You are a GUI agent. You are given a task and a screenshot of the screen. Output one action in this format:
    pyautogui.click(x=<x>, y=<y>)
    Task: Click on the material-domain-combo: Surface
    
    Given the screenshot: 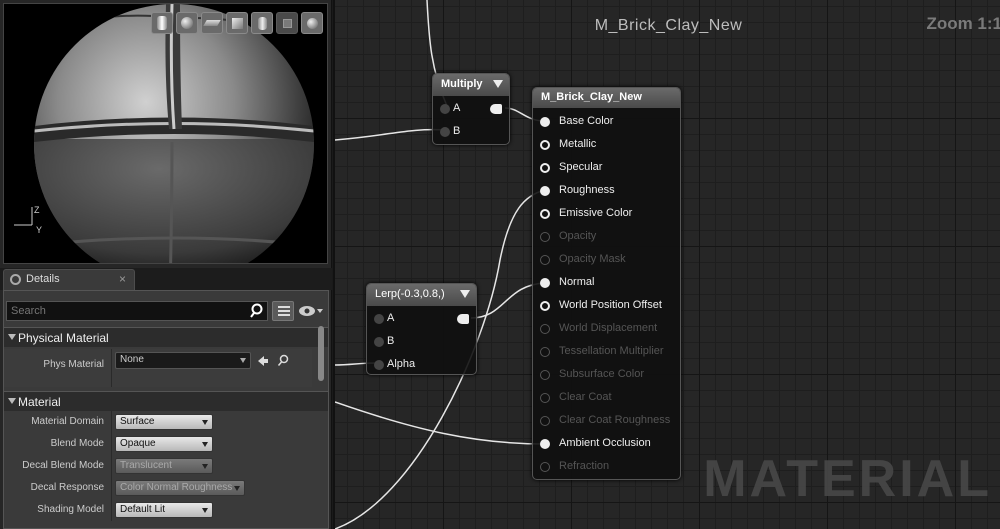 What is the action you would take?
    pyautogui.click(x=164, y=422)
    